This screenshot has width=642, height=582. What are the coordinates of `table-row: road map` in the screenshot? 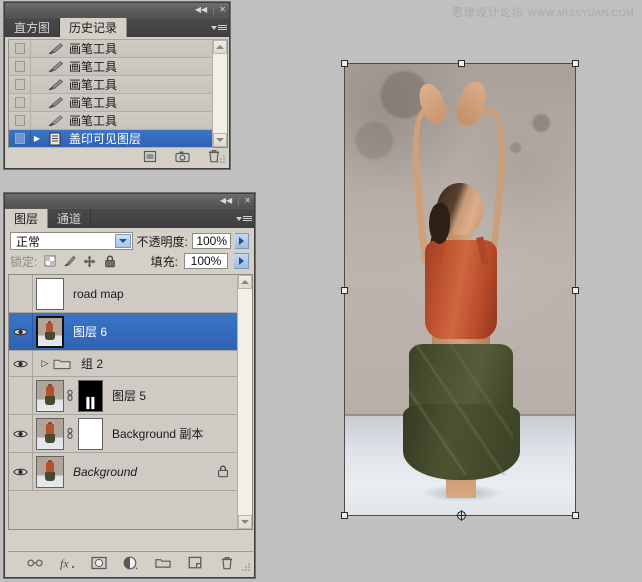 It's located at (123, 294).